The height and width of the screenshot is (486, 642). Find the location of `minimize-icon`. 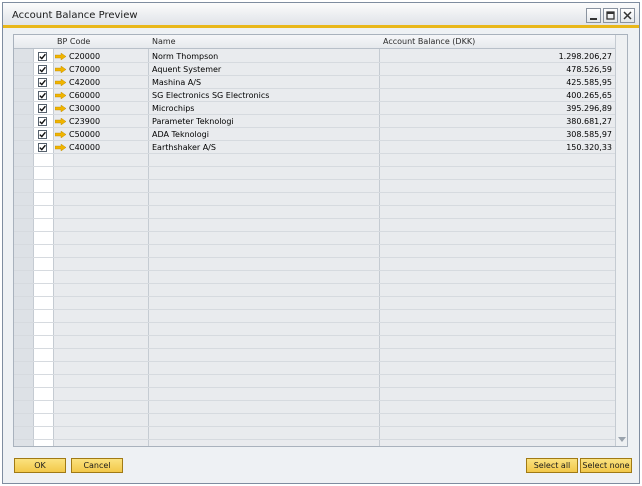

minimize-icon is located at coordinates (593, 19).